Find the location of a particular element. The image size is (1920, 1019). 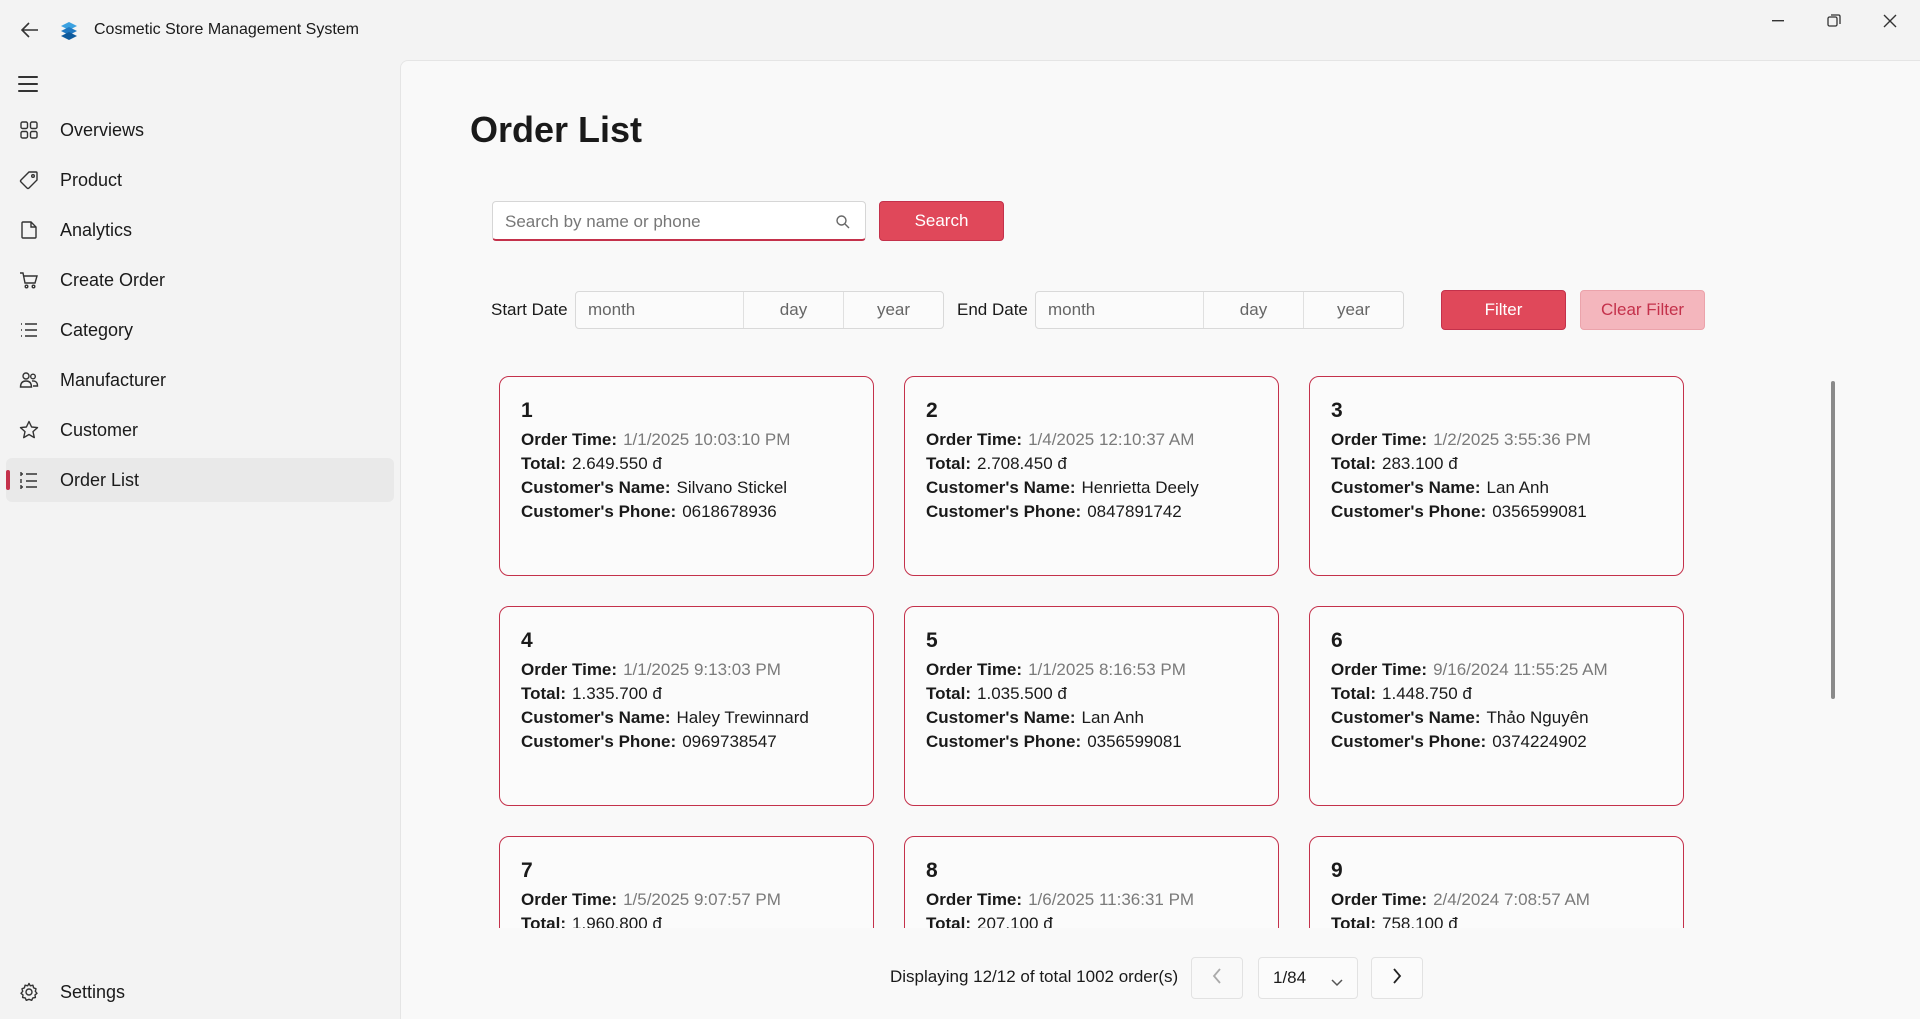

vertical-scrollbar is located at coordinates (1833, 540).